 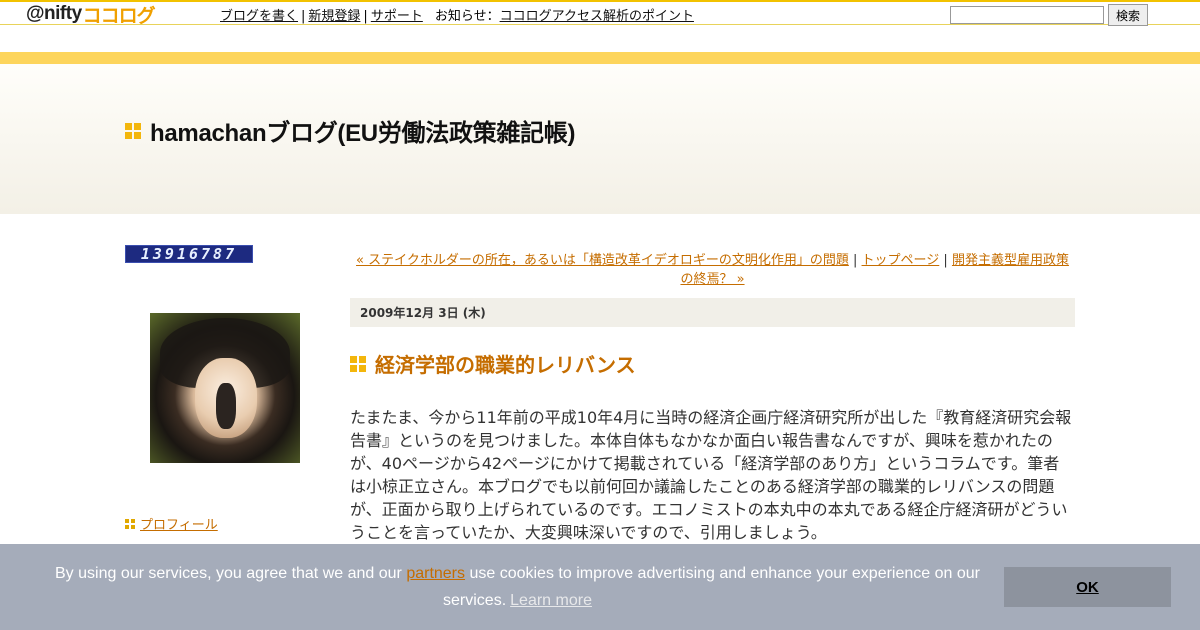 What do you see at coordinates (54, 13) in the screenshot?
I see `logo-prefix: @nifty` at bounding box center [54, 13].